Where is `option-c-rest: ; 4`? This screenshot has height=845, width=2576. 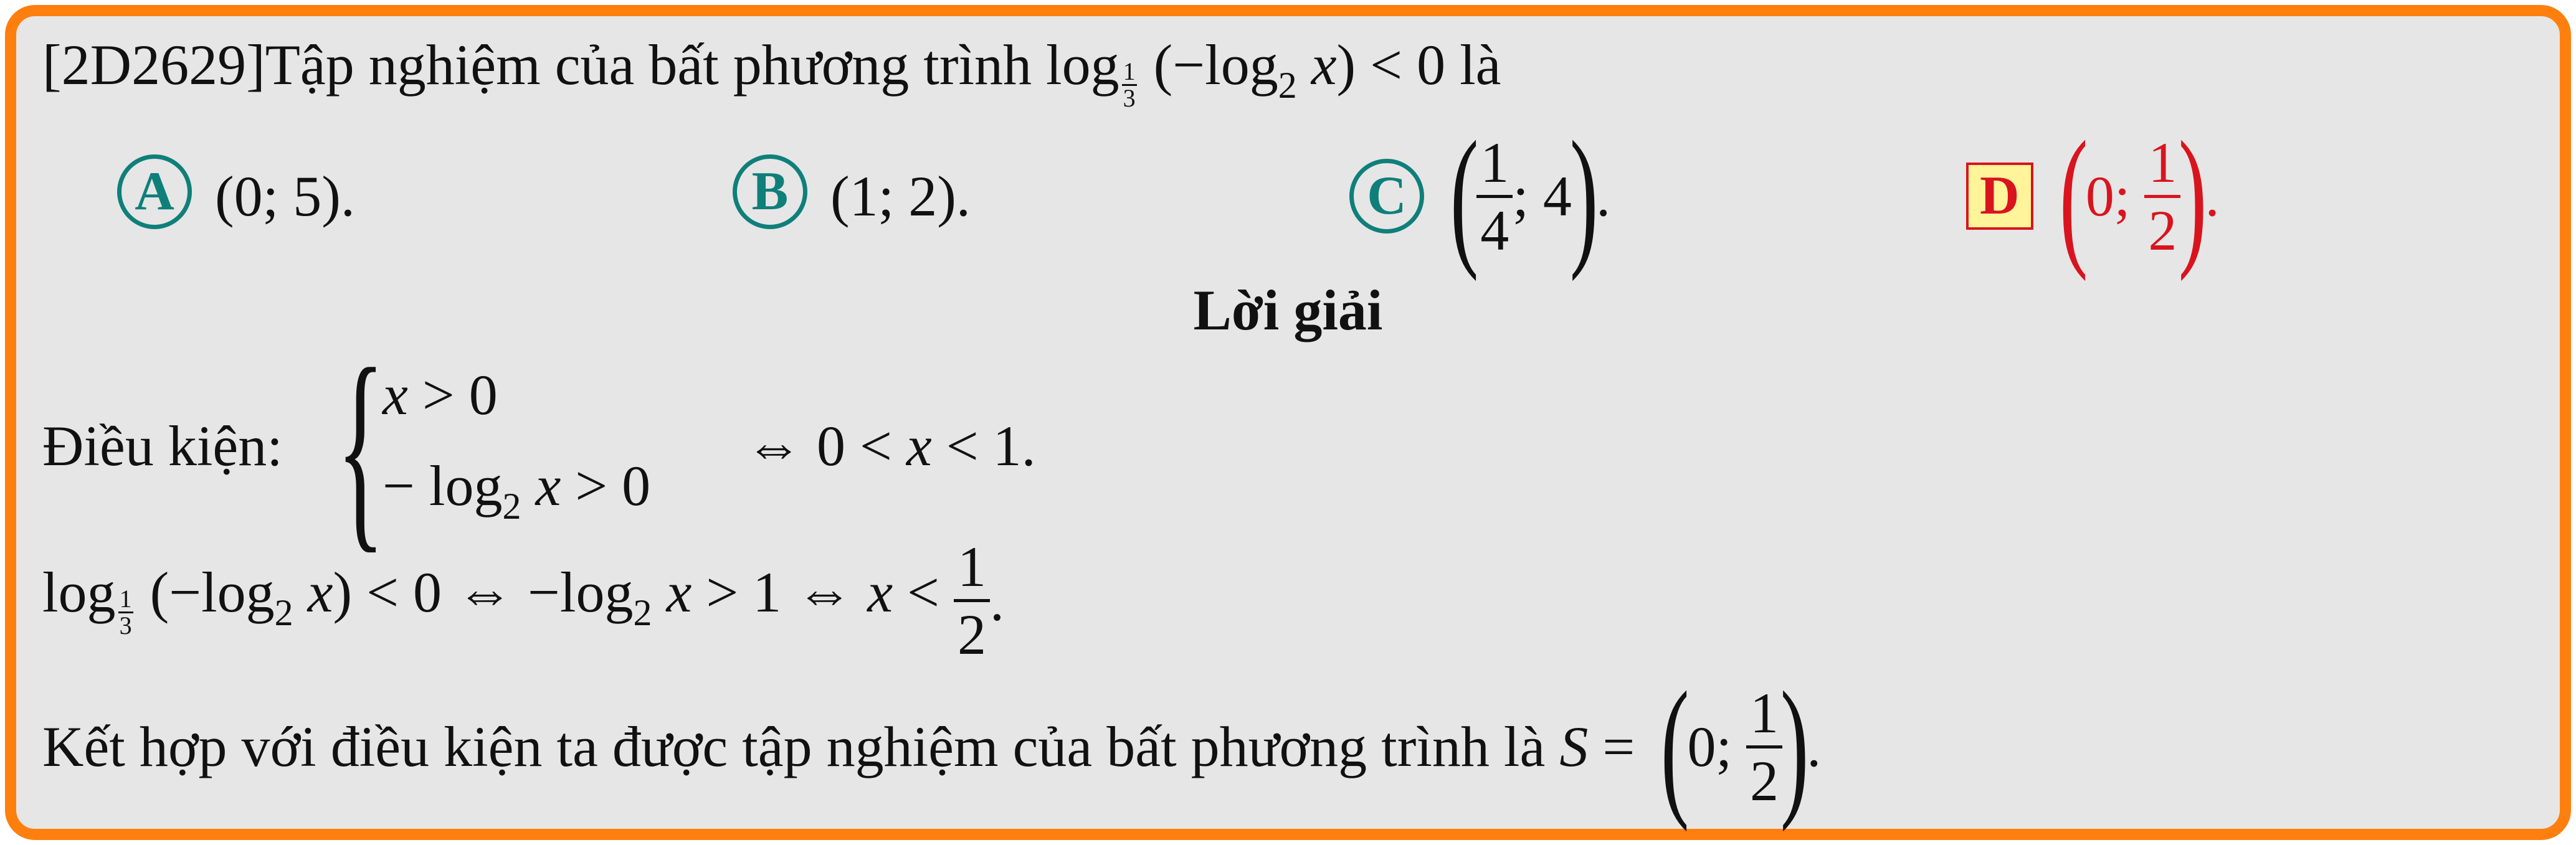
option-c-rest: ; 4 is located at coordinates (1542, 196).